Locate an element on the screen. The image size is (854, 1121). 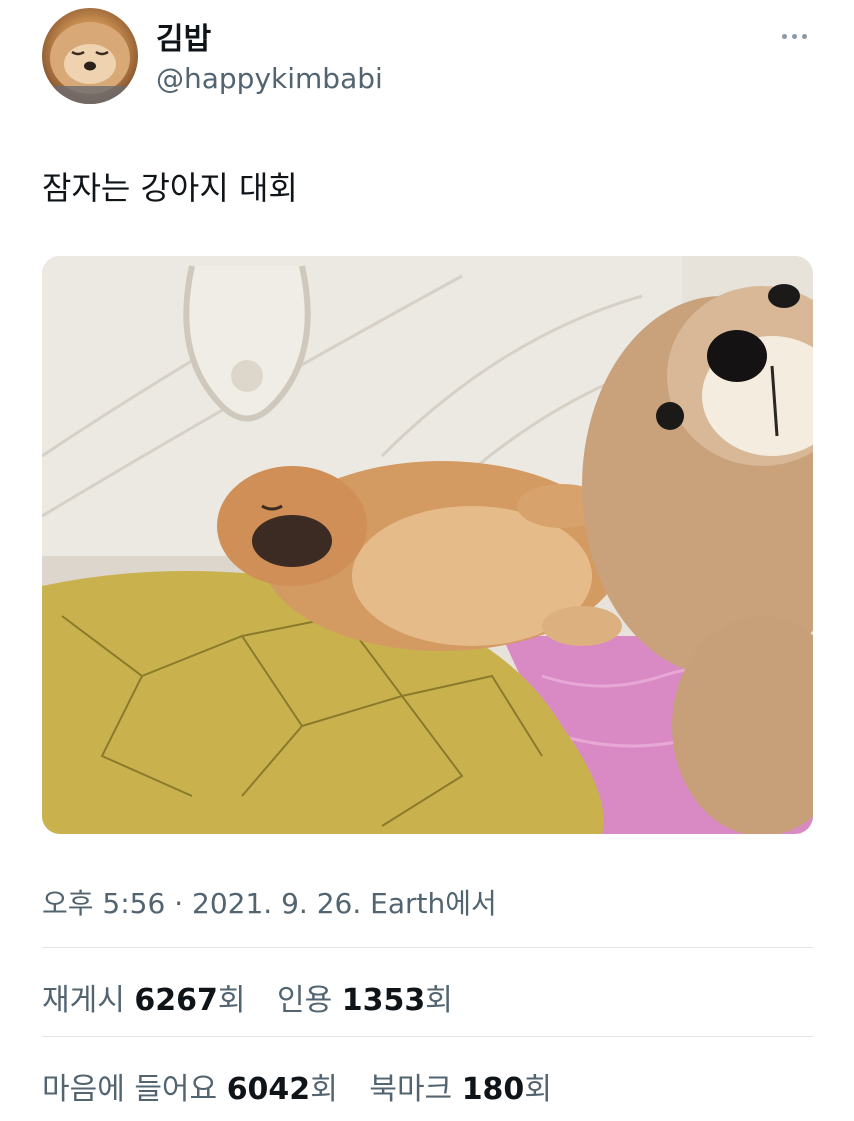
more-options-button is located at coordinates (794, 36).